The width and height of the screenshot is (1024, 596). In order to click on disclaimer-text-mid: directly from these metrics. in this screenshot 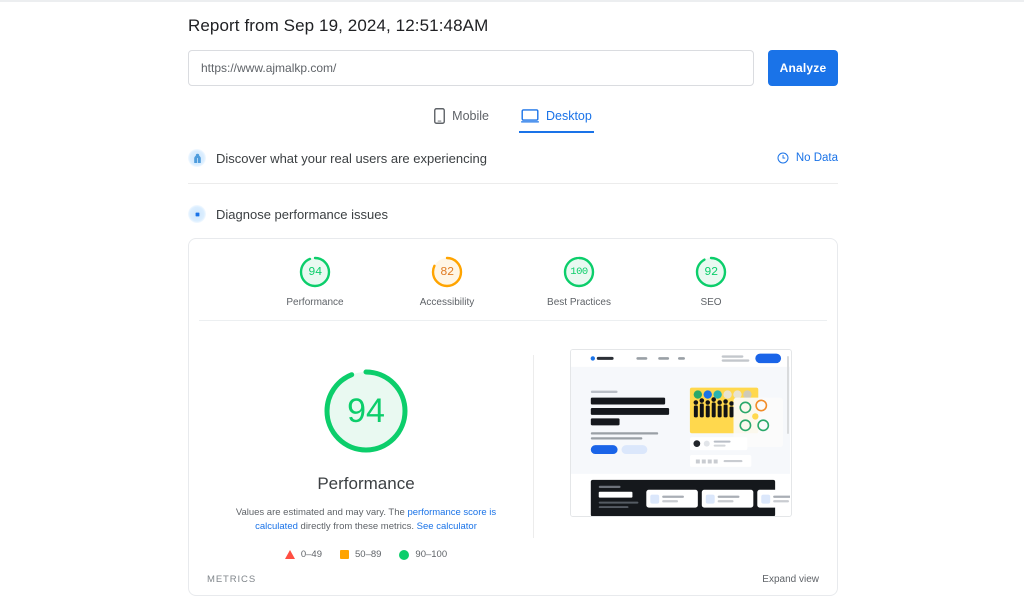, I will do `click(357, 526)`.